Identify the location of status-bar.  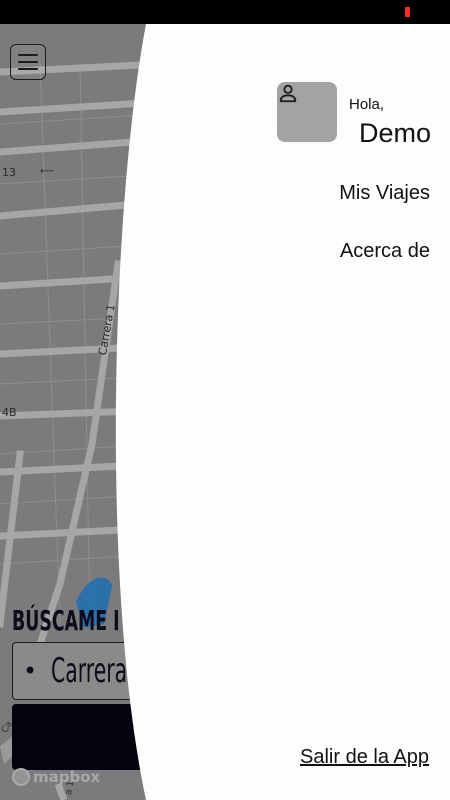
(225, 12).